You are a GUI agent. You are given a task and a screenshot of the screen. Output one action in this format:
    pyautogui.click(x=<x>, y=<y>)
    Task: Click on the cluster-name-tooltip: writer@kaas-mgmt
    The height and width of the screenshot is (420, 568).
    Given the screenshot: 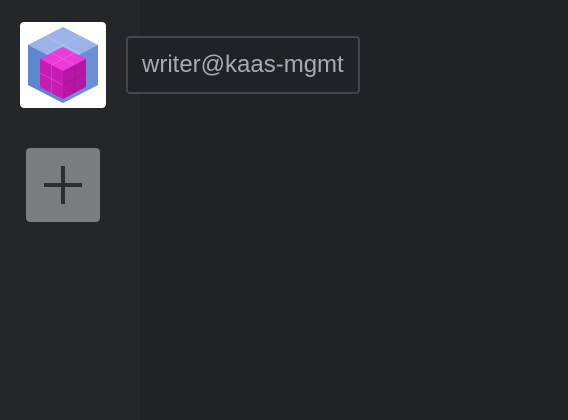 What is the action you would take?
    pyautogui.click(x=243, y=65)
    